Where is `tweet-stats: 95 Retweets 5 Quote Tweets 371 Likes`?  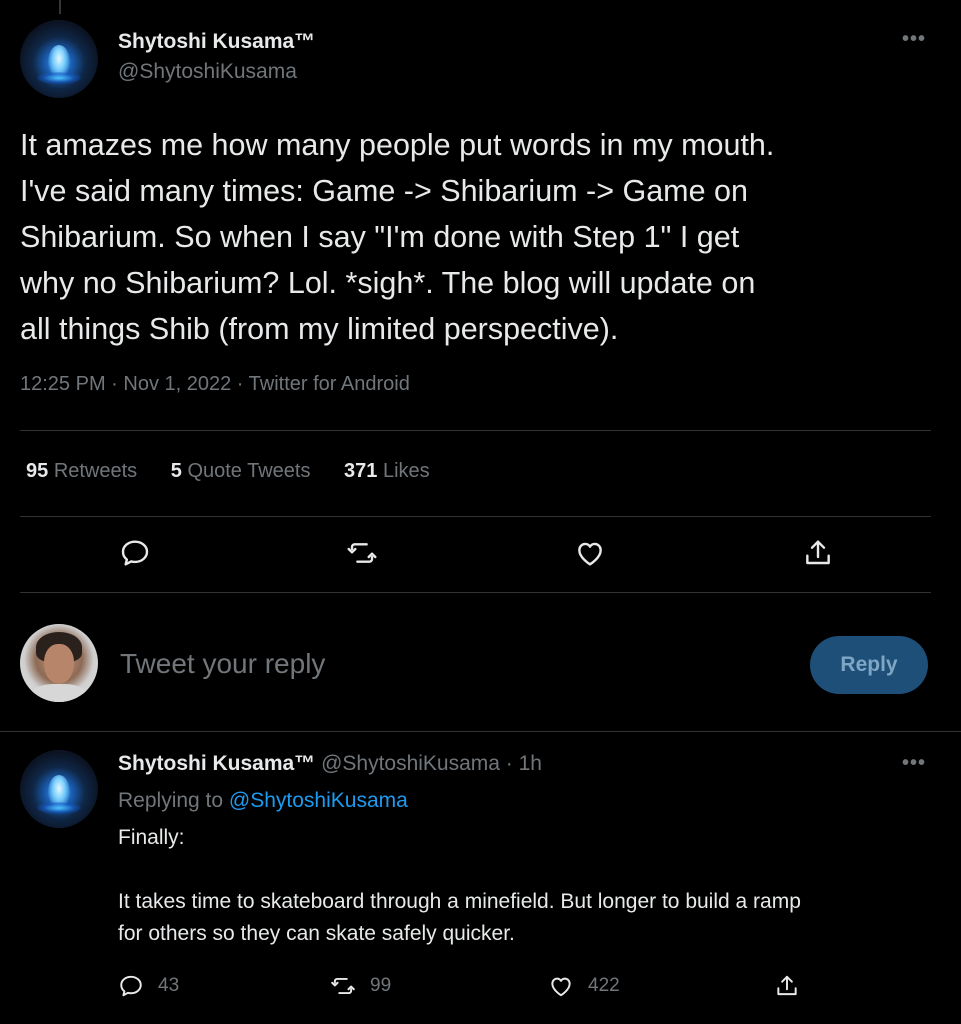 tweet-stats: 95 Retweets 5 Quote Tweets 371 Likes is located at coordinates (242, 471).